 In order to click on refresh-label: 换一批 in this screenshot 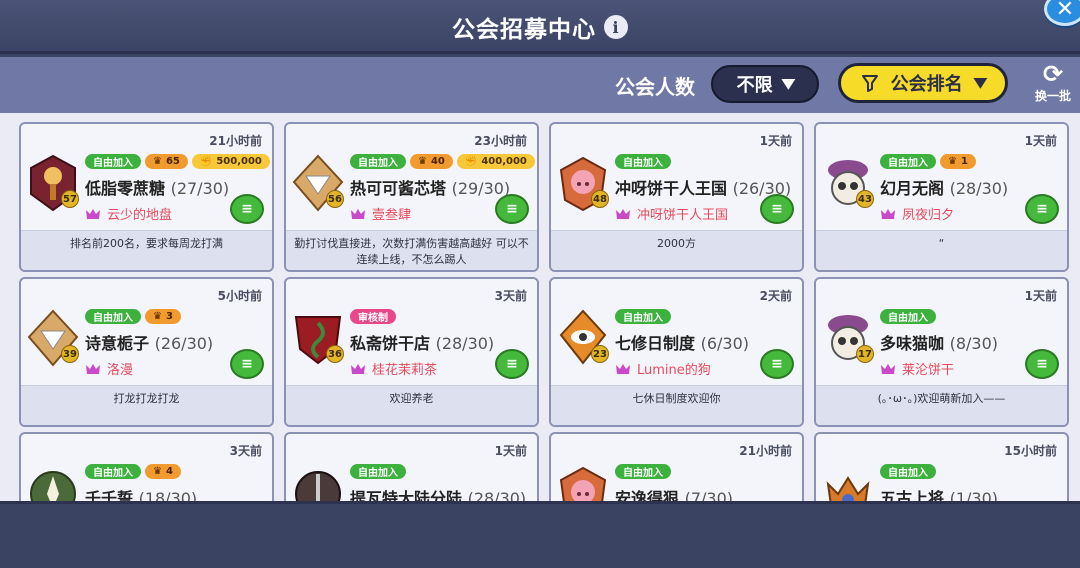, I will do `click(1052, 96)`.